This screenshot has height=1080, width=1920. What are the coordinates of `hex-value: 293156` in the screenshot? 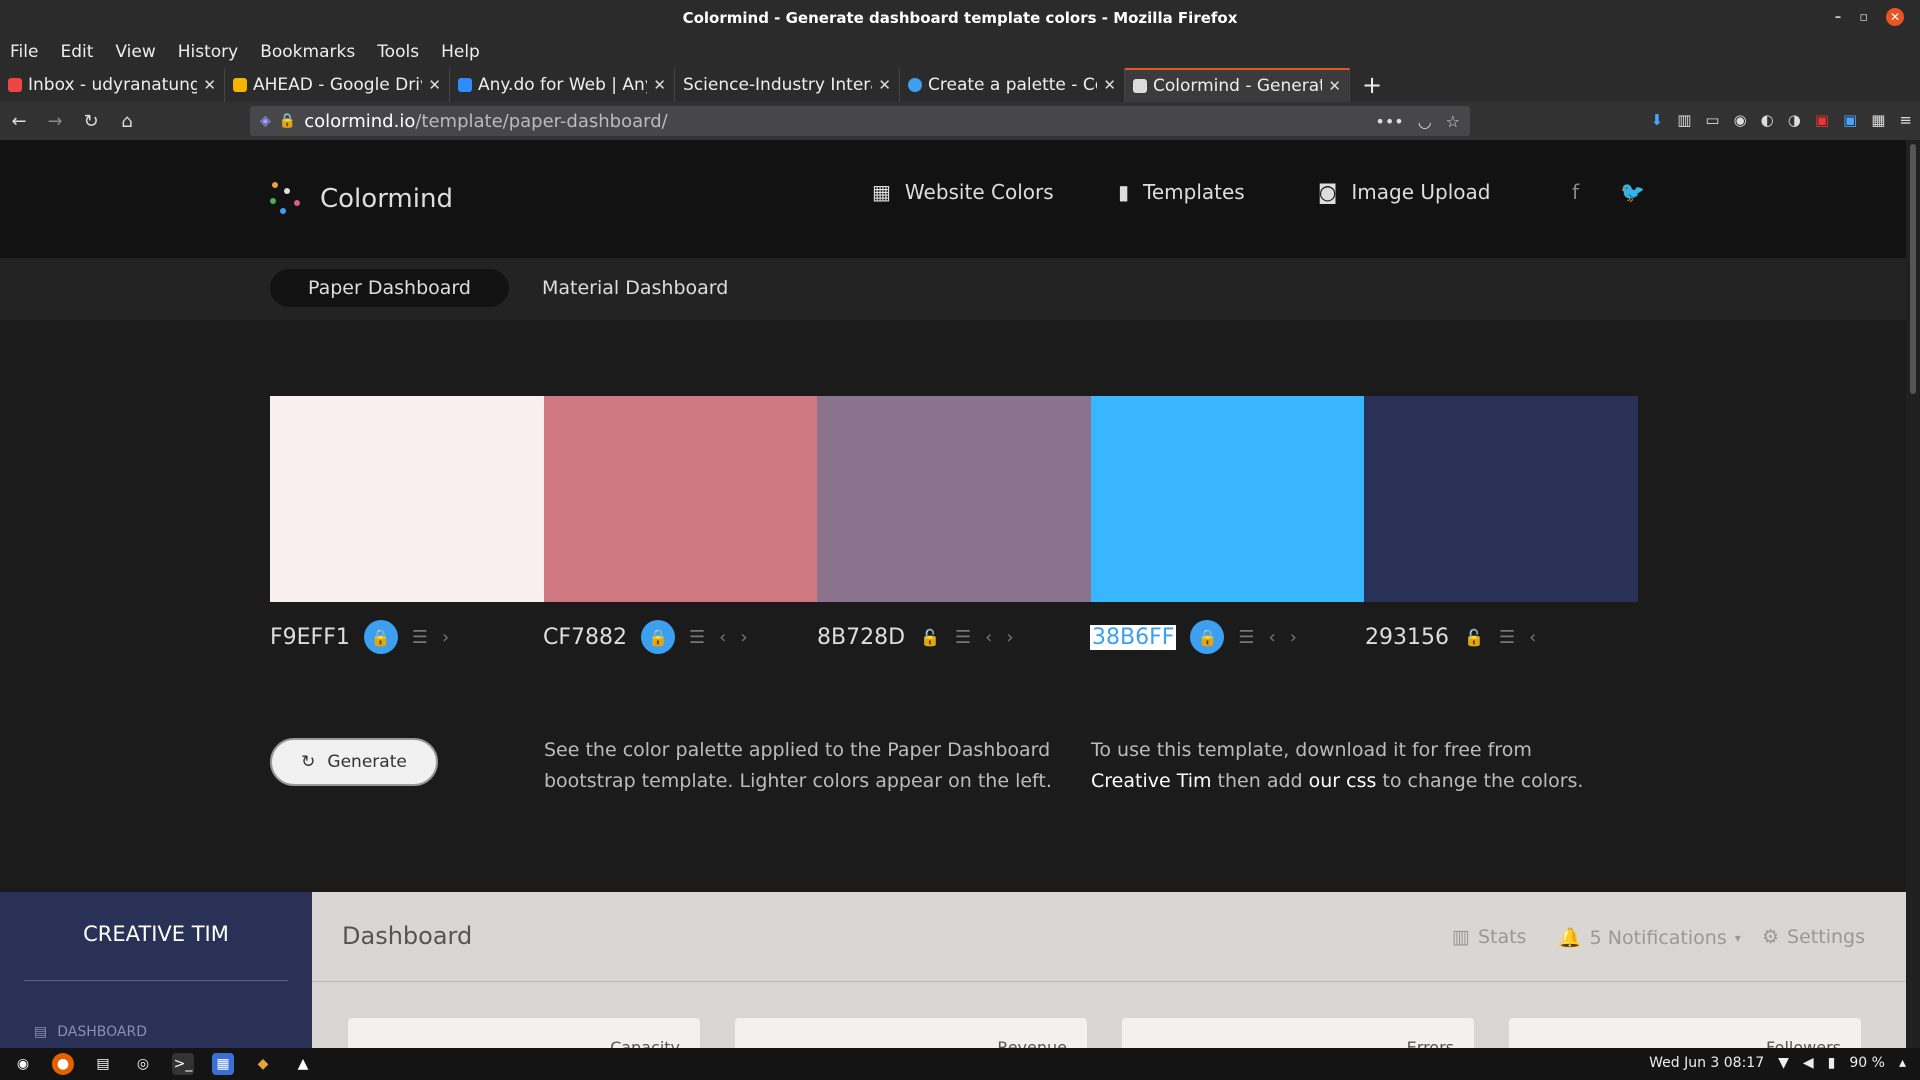 It's located at (1407, 637).